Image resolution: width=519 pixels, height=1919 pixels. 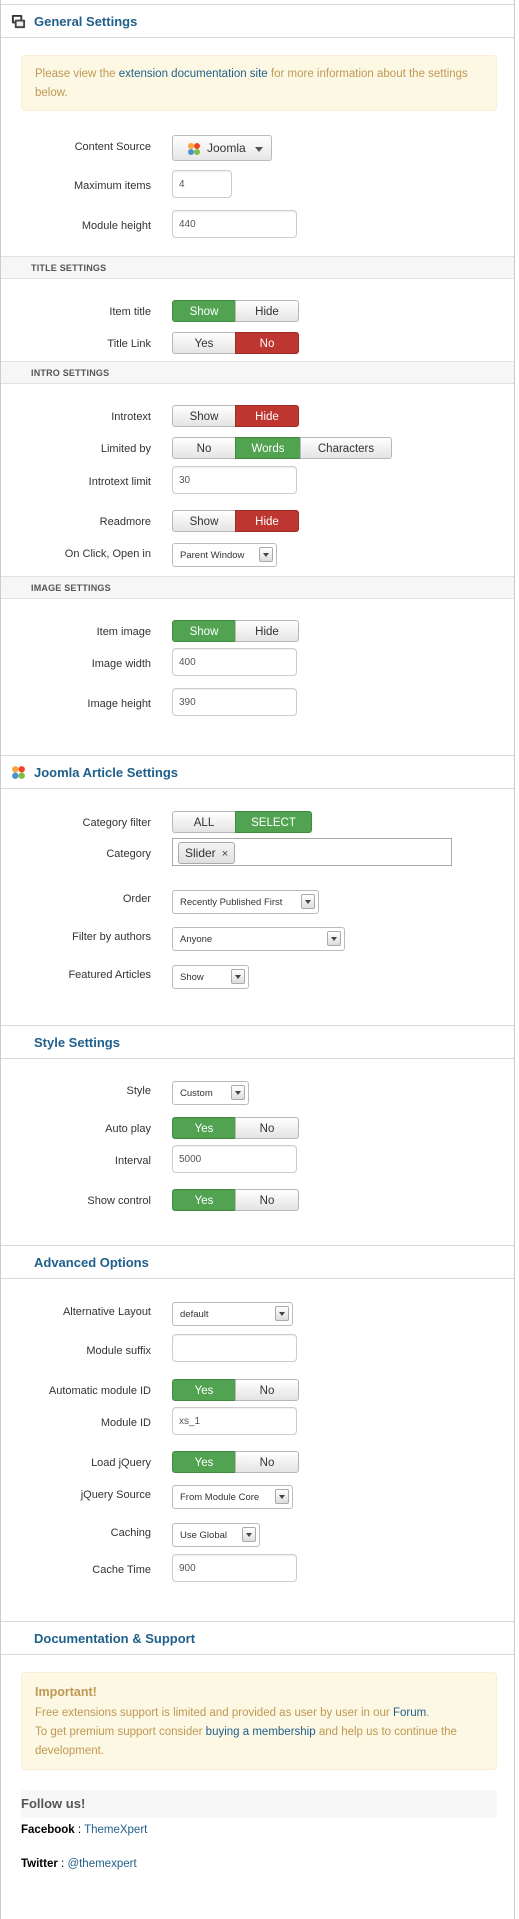 What do you see at coordinates (267, 1128) in the screenshot?
I see `auto-play-no-button: No` at bounding box center [267, 1128].